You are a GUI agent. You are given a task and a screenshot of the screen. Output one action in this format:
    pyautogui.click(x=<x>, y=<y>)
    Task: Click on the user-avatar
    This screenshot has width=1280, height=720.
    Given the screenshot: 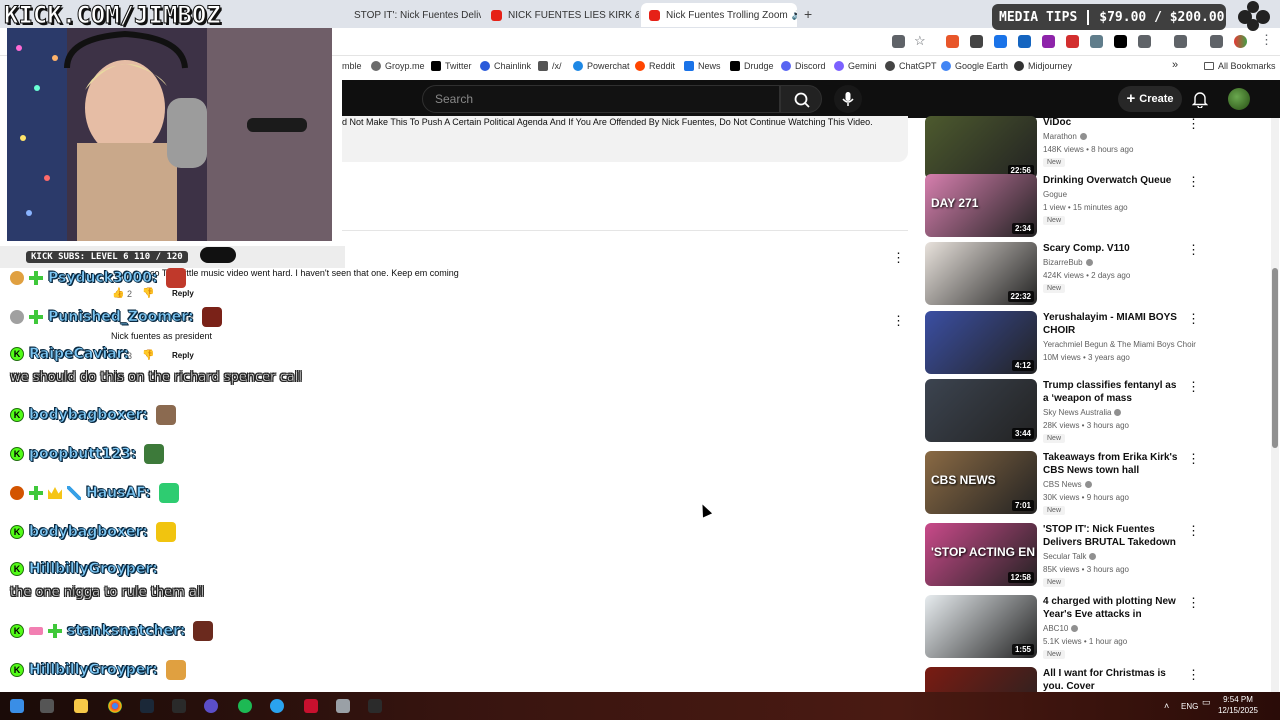 What is the action you would take?
    pyautogui.click(x=1239, y=99)
    